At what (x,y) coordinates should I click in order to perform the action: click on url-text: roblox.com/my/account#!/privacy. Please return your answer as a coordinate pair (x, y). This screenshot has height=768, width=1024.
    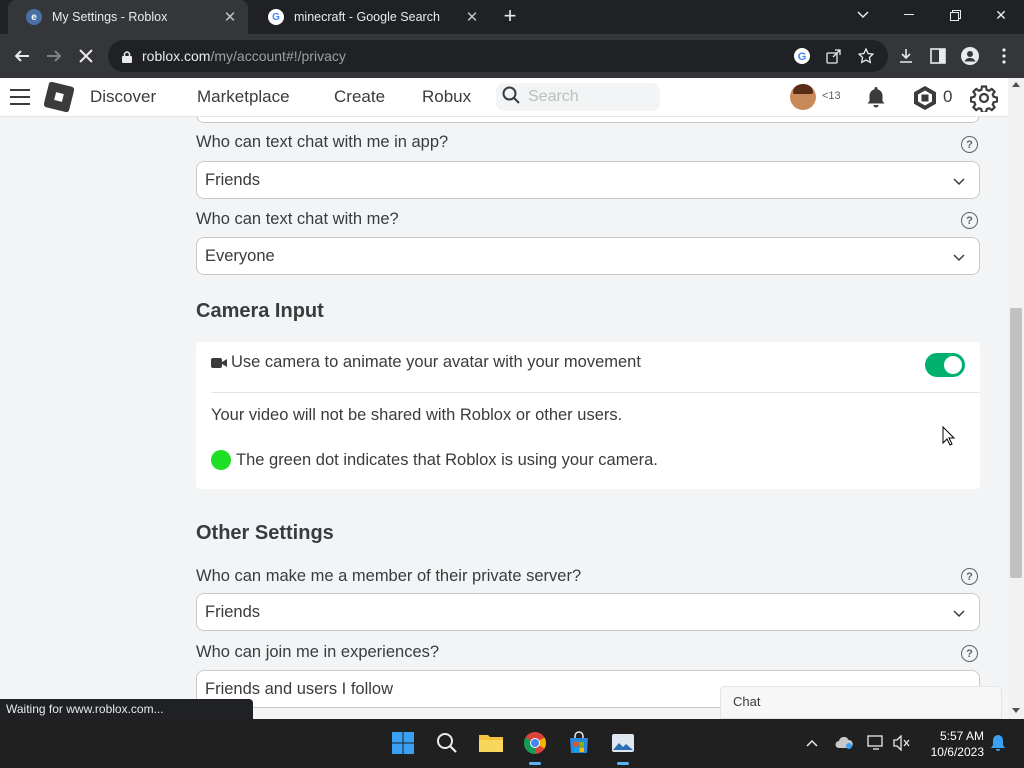
    Looking at the image, I should click on (244, 56).